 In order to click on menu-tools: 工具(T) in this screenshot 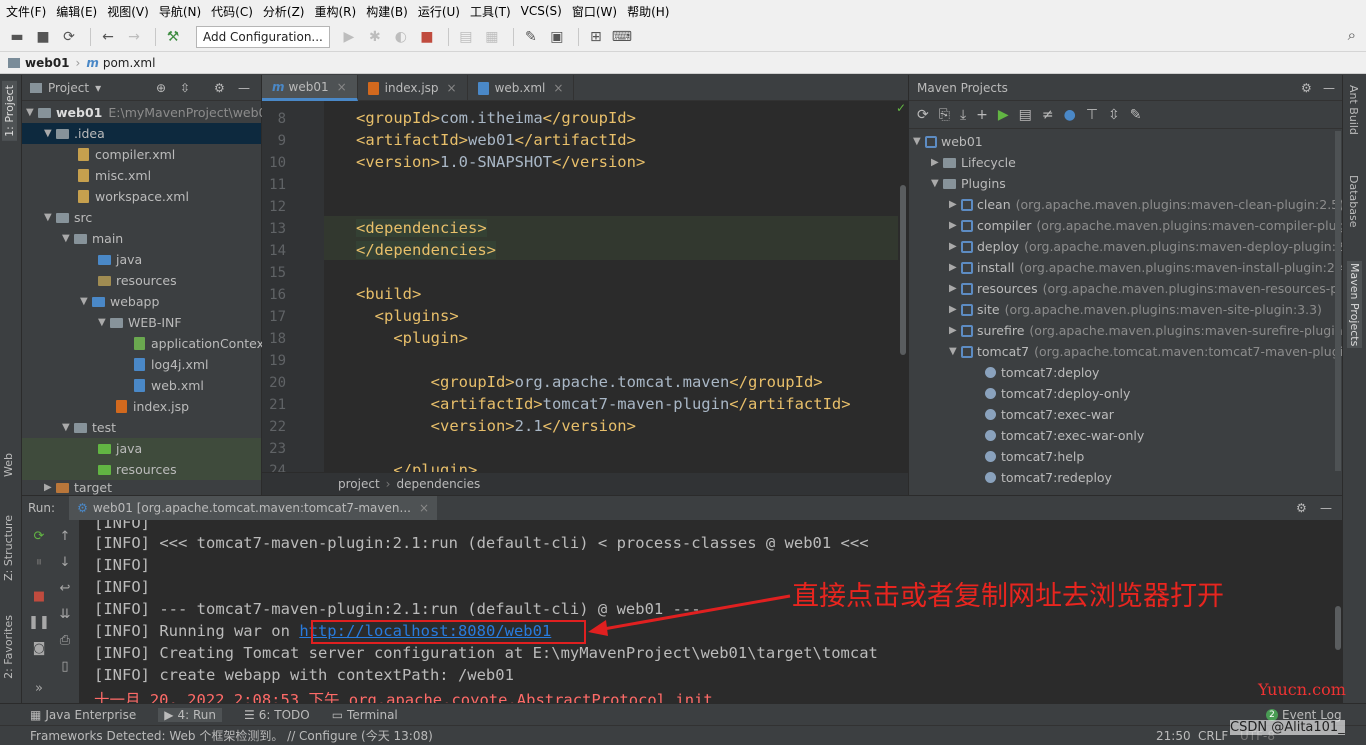, I will do `click(490, 11)`.